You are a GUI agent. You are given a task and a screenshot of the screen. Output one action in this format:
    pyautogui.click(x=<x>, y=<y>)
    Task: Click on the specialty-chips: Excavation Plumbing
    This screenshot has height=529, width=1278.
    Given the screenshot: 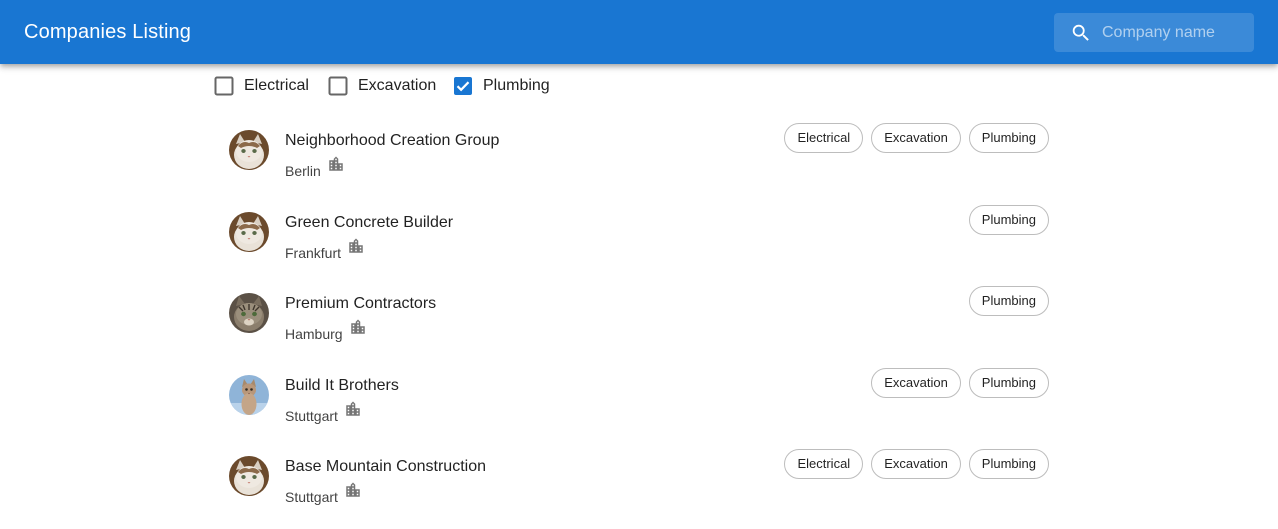 What is the action you would take?
    pyautogui.click(x=960, y=383)
    